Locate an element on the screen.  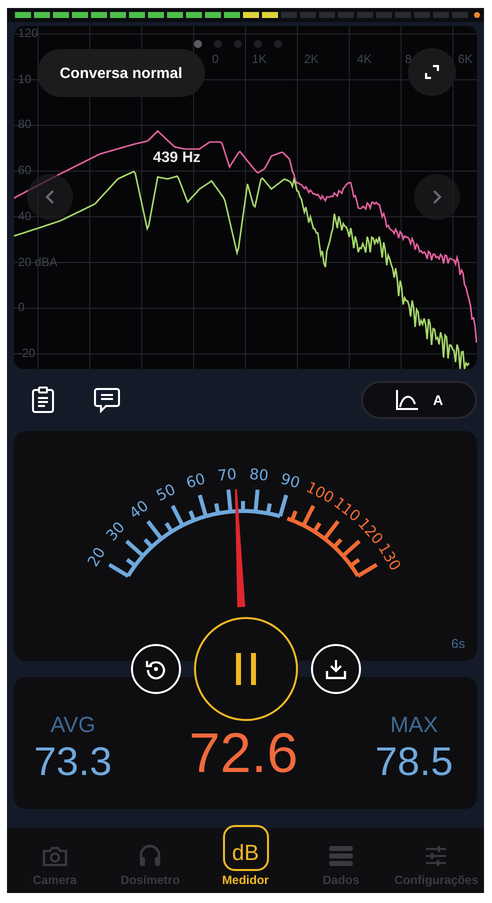
axis-label: 40 is located at coordinates (25, 215).